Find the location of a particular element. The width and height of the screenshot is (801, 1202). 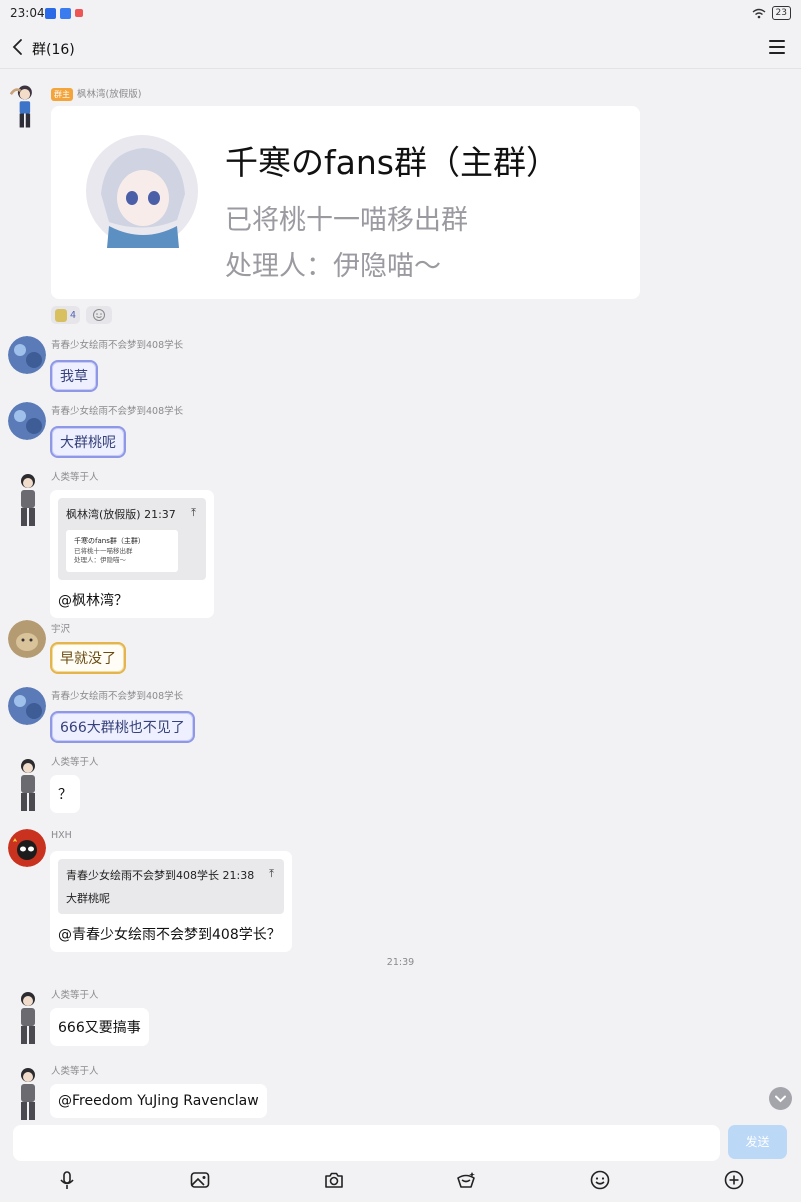

status-time: 23:04 is located at coordinates (27, 13).